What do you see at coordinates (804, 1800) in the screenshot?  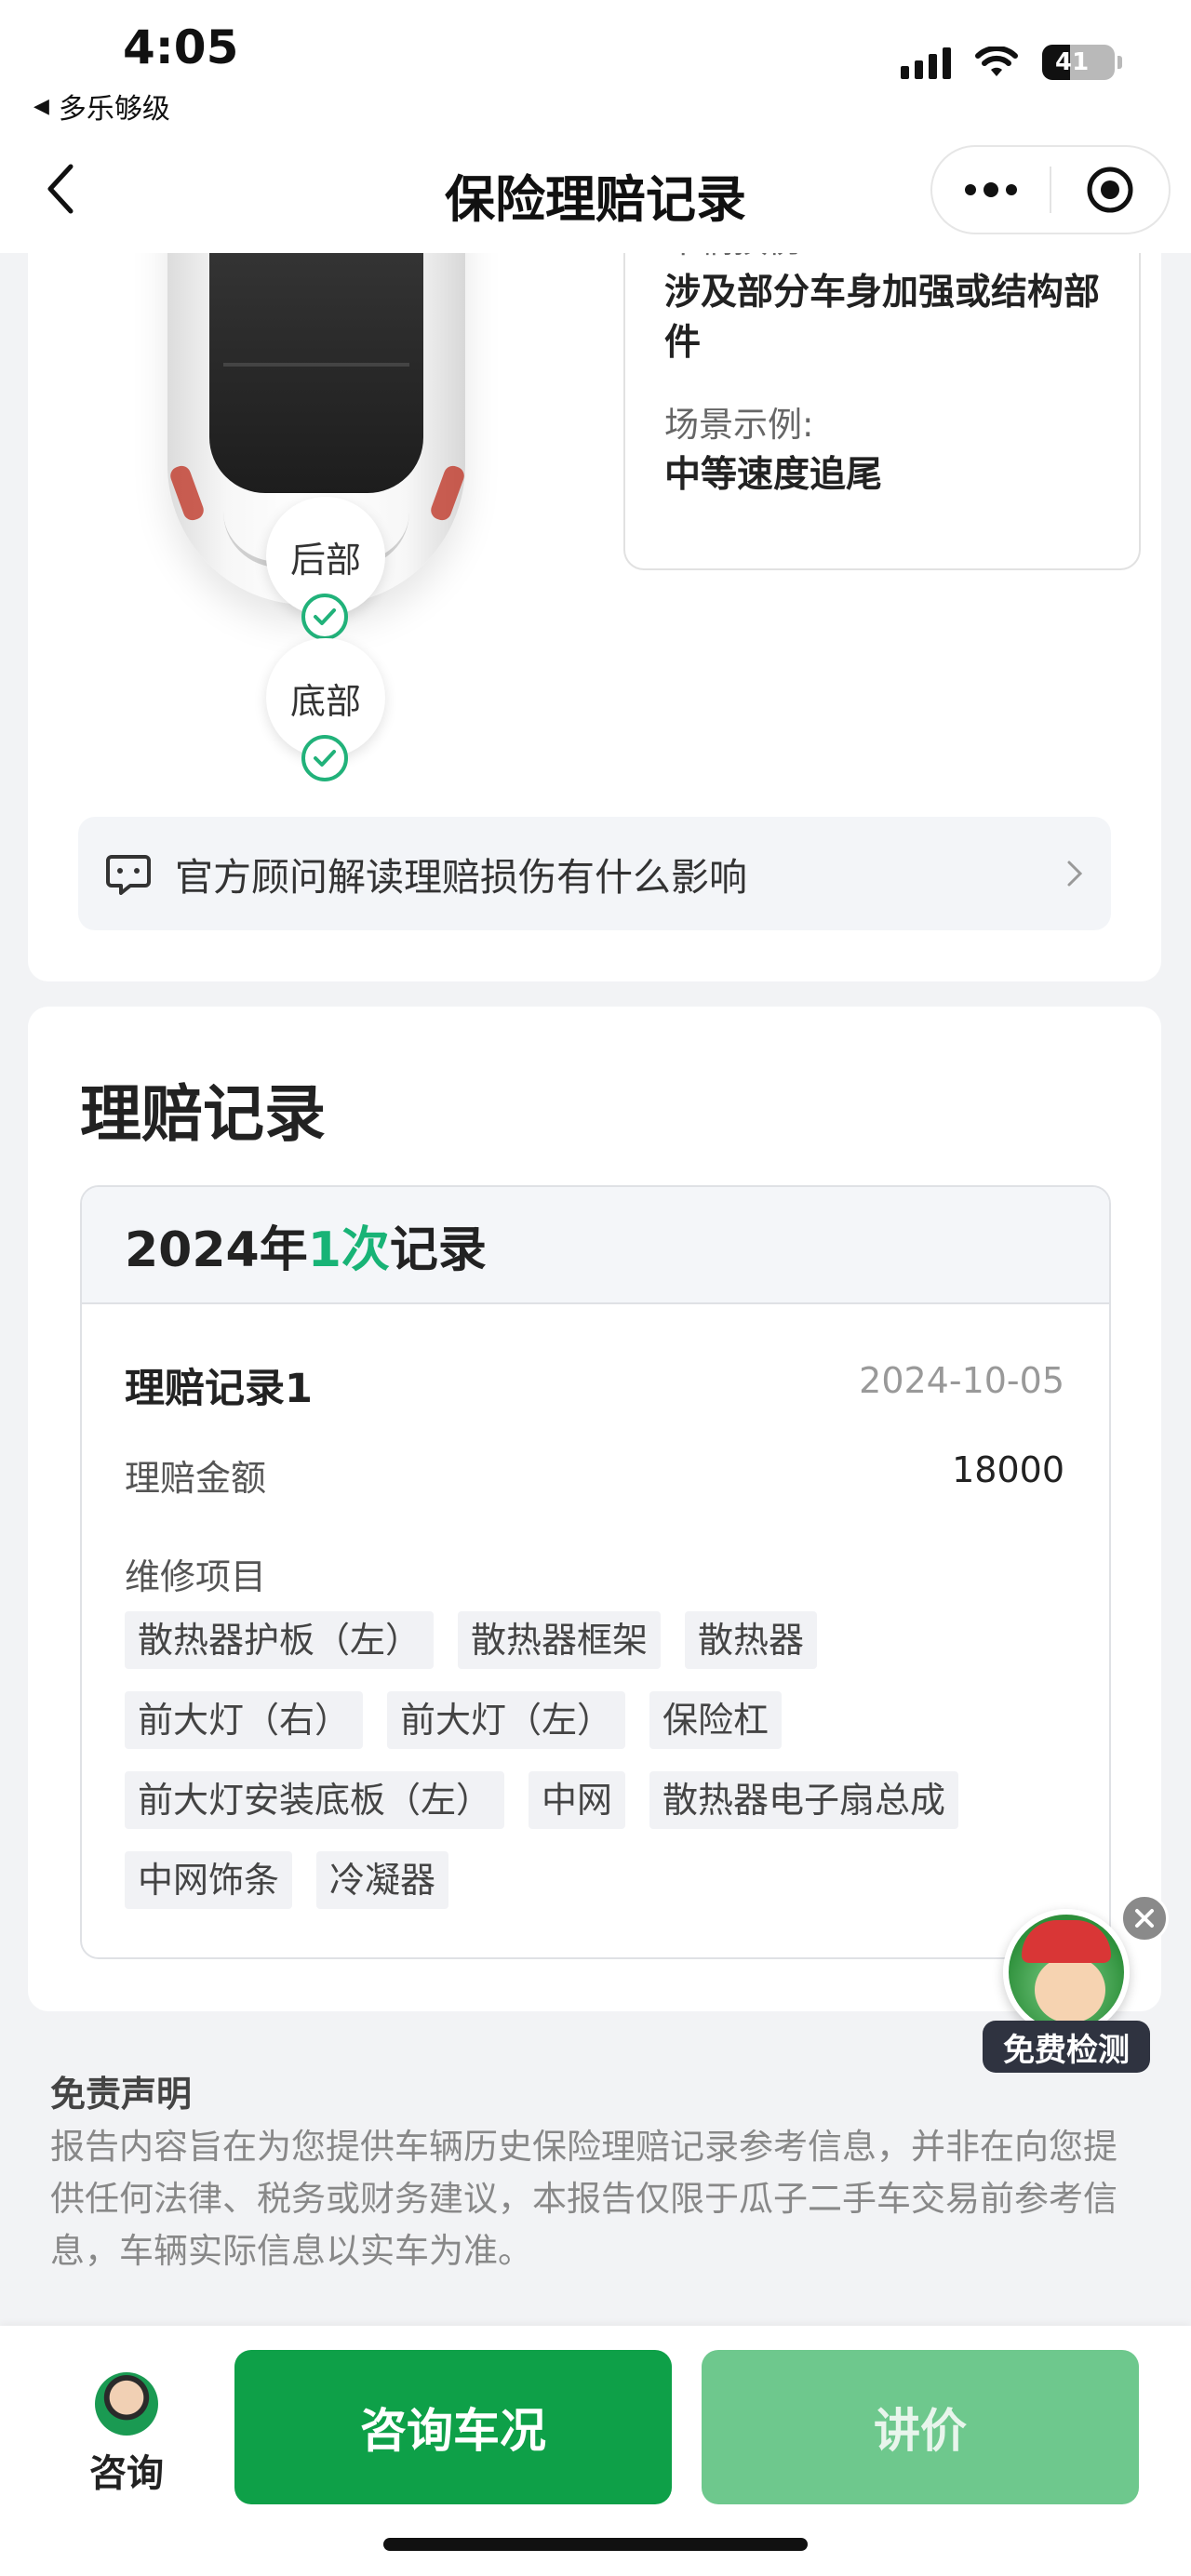 I see `repair-item-tag: 散热器电子扇总成` at bounding box center [804, 1800].